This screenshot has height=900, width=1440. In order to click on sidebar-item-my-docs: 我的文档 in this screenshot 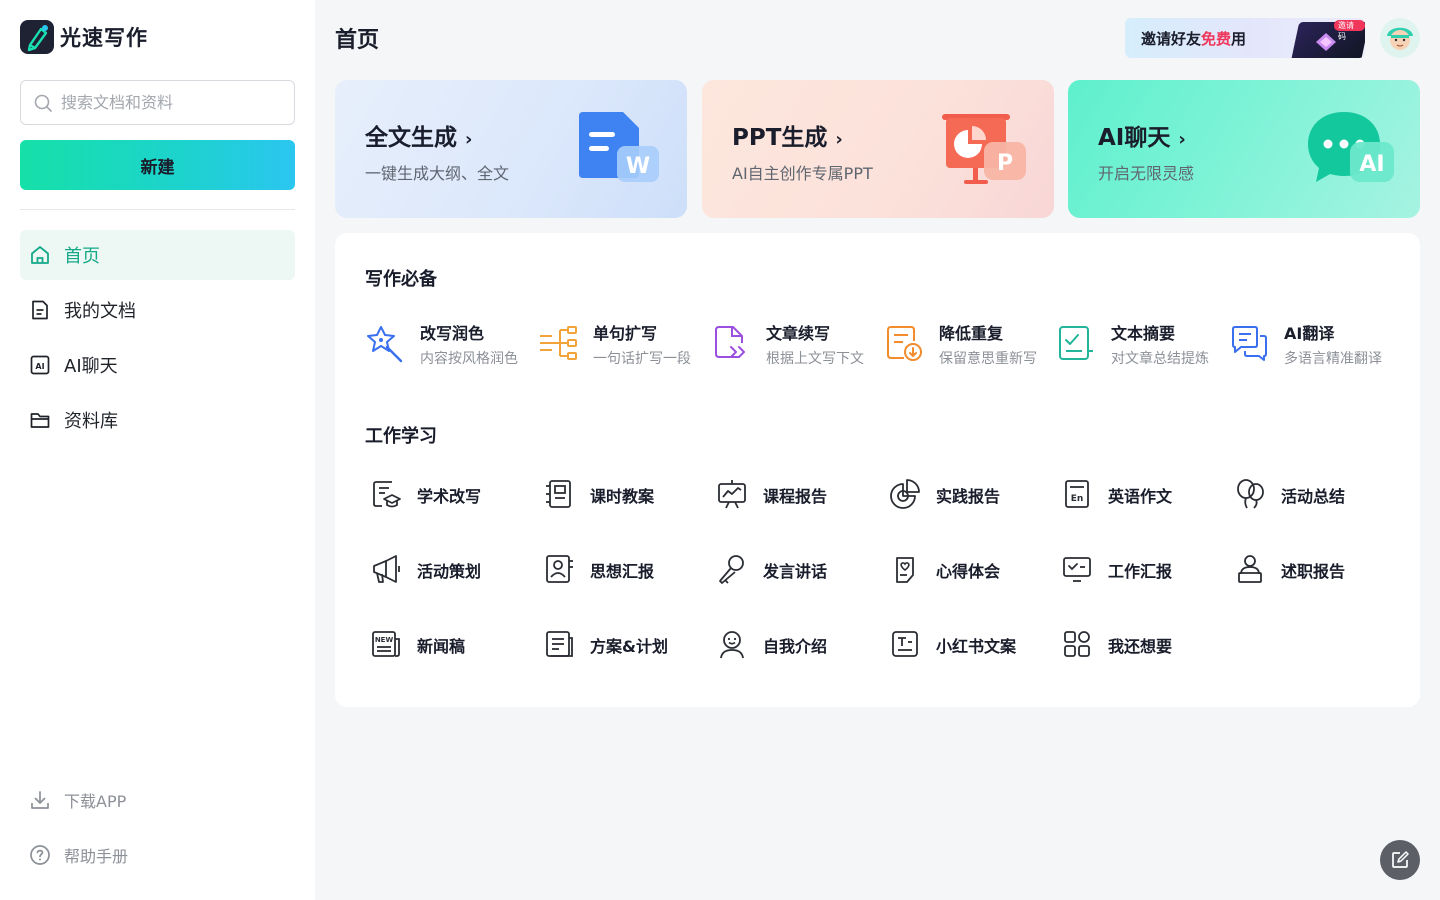, I will do `click(157, 310)`.